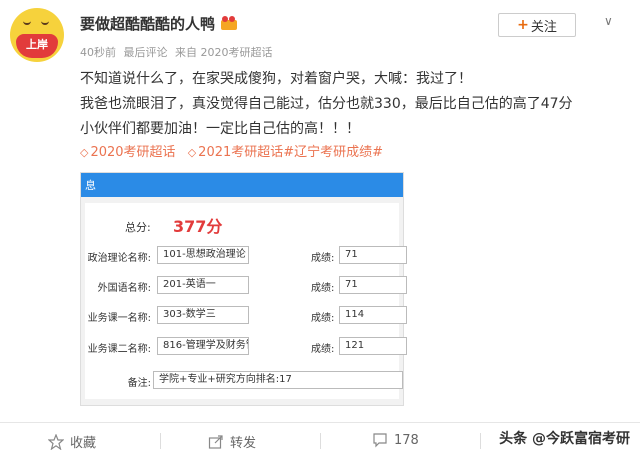 This screenshot has width=640, height=459. I want to click on row-value: 201-英语一, so click(203, 285).